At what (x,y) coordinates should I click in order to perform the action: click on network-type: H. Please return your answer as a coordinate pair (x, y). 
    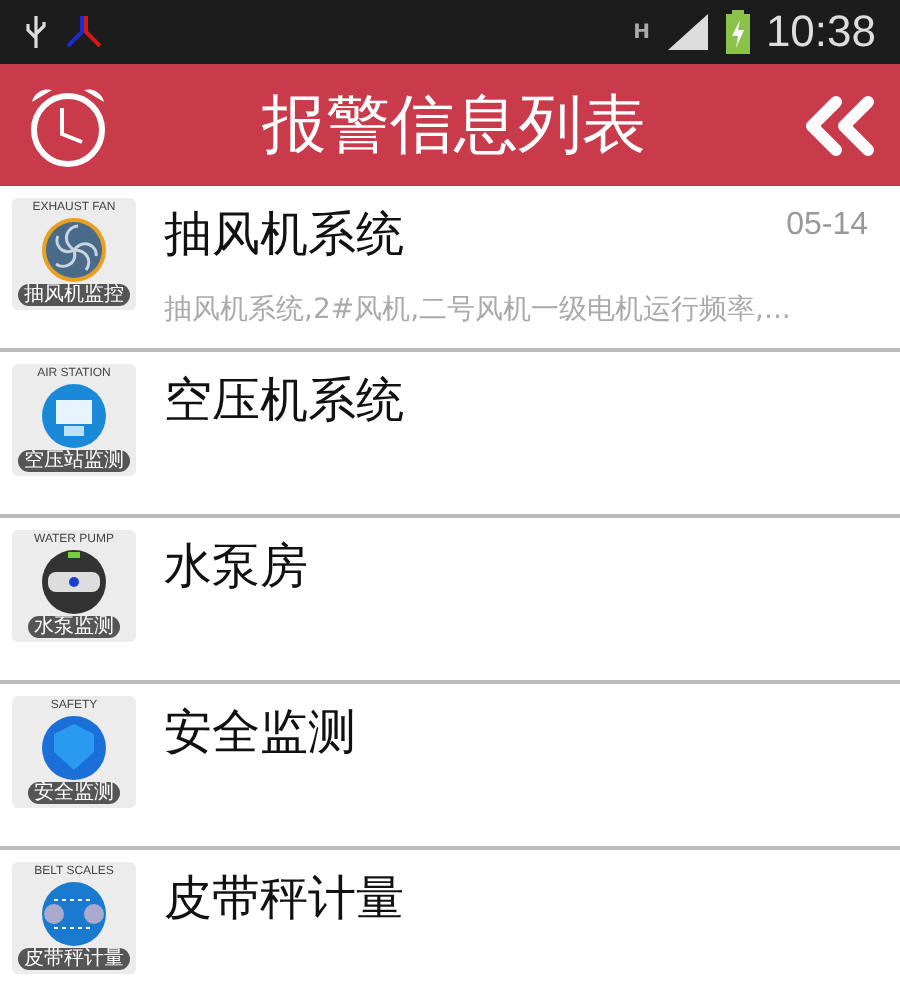
    Looking at the image, I should click on (641, 32).